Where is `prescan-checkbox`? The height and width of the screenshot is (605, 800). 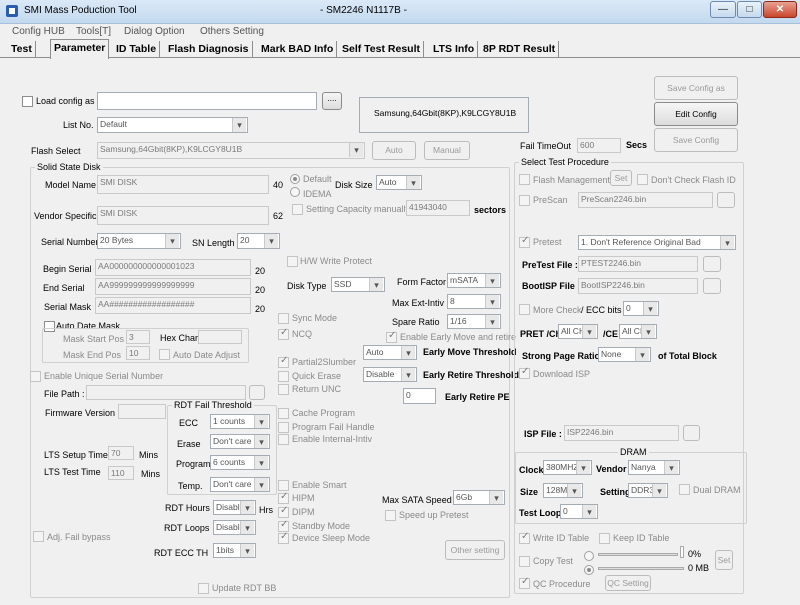 prescan-checkbox is located at coordinates (524, 200).